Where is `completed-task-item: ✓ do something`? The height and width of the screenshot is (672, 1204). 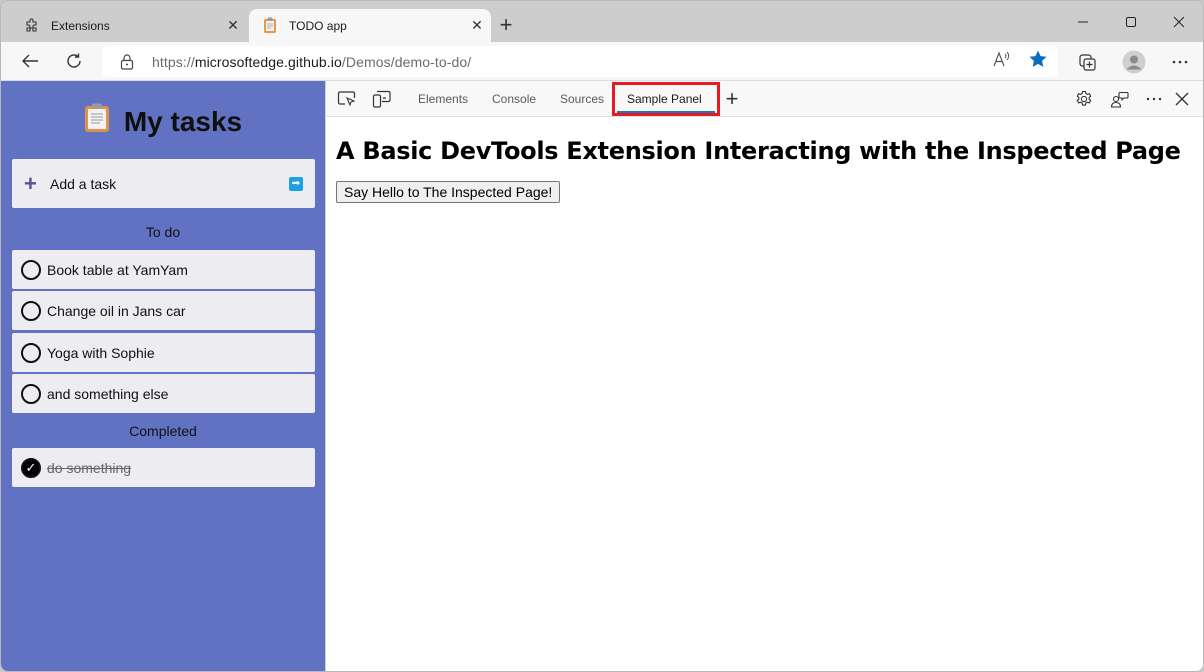
completed-task-item: ✓ do something is located at coordinates (163, 467).